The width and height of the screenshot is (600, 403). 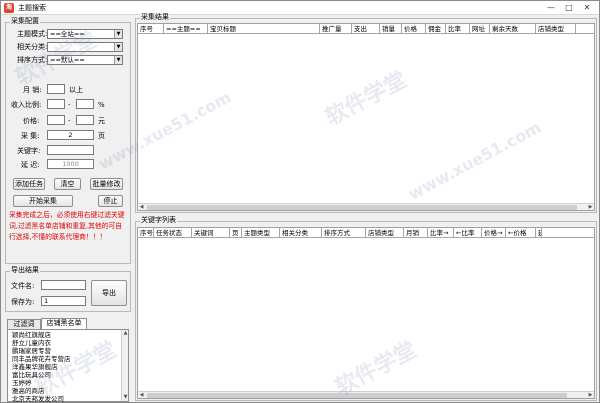 What do you see at coordinates (56, 89) in the screenshot?
I see `monthly-sales-input` at bounding box center [56, 89].